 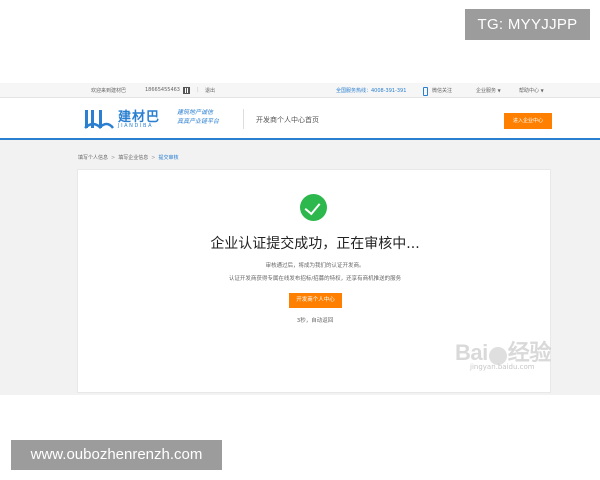 I want to click on success-check-icon, so click(x=313, y=207).